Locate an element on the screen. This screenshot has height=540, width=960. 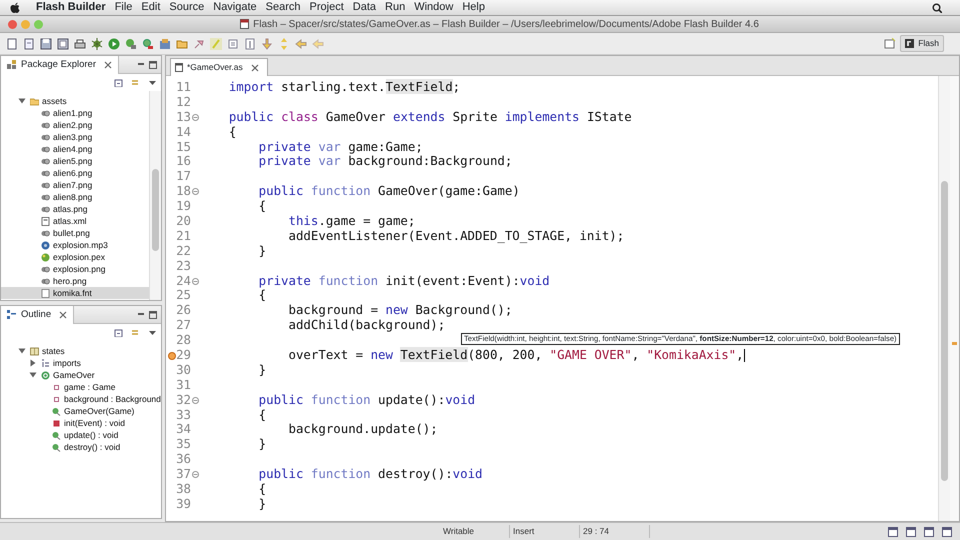
down-arrow-icon is located at coordinates (267, 44).